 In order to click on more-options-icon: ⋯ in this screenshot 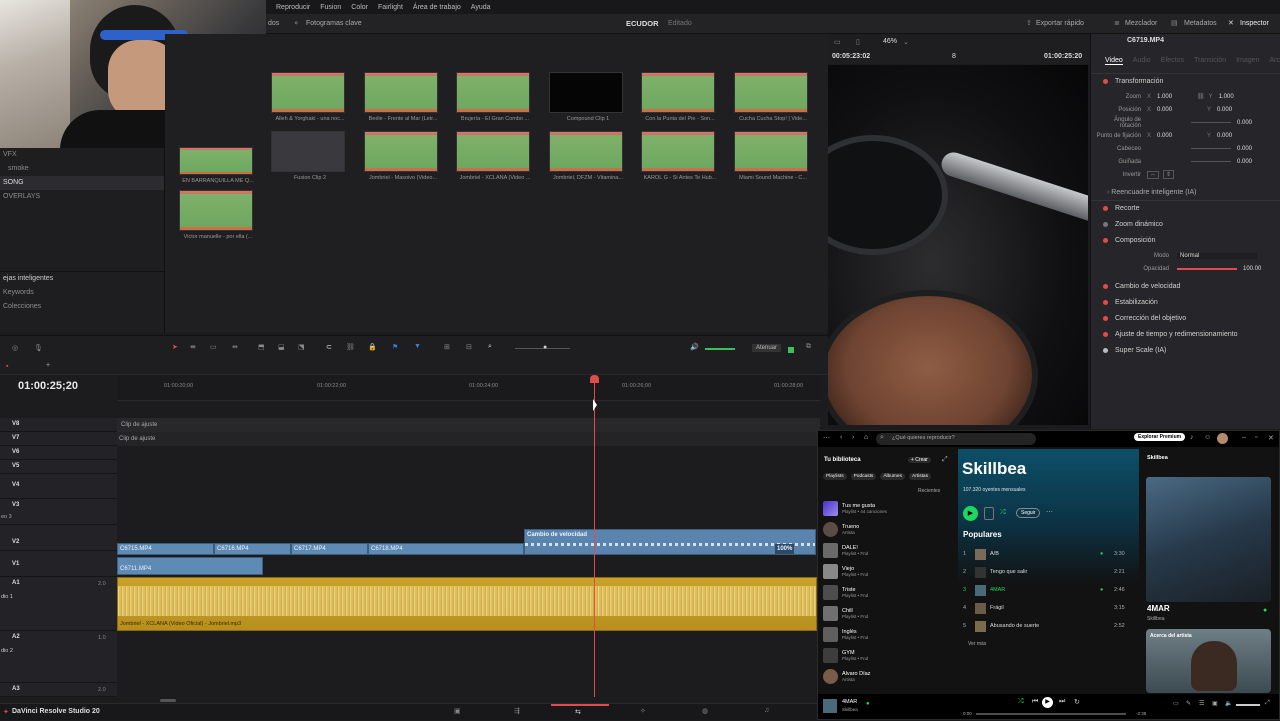, I will do `click(1049, 512)`.